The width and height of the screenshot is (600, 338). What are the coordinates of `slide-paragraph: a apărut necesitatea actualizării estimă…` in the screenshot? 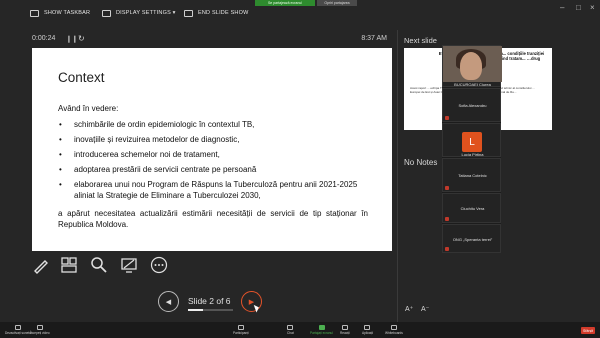 It's located at (213, 219).